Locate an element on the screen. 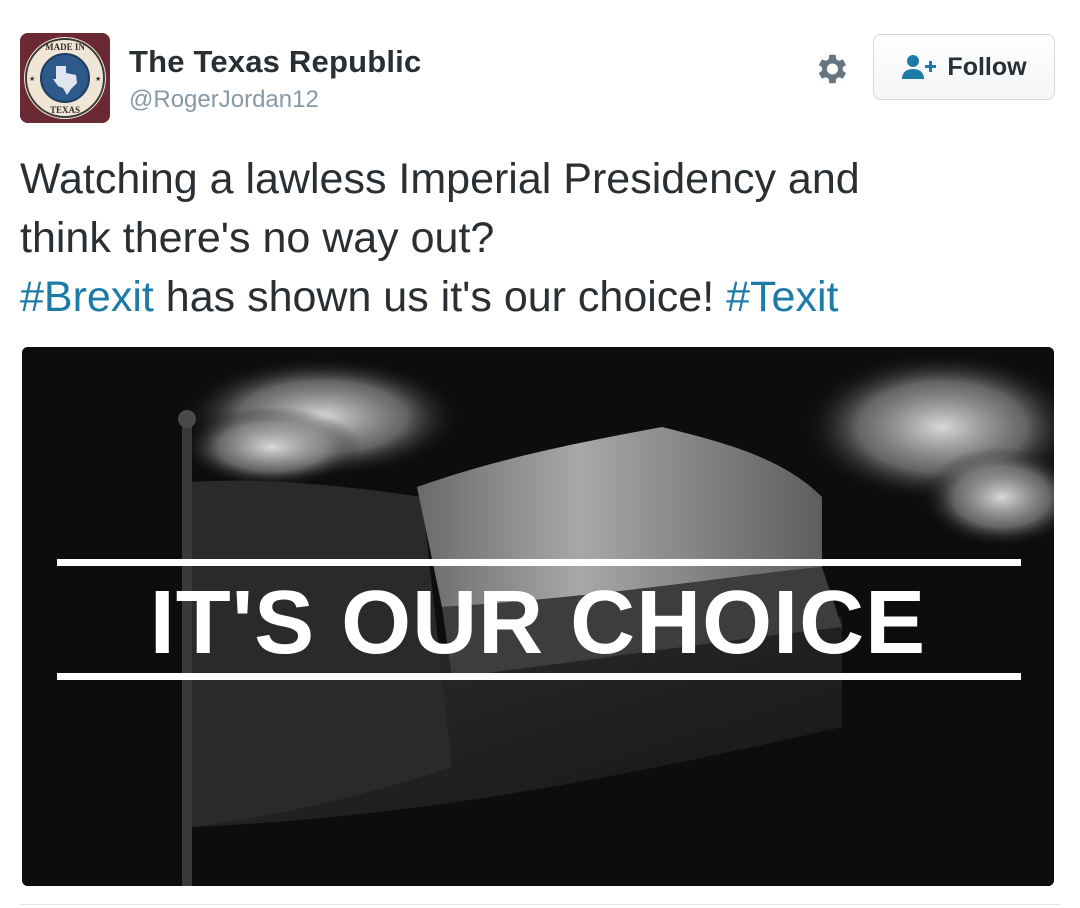  user-handle: @RogerJordan12 is located at coordinates (224, 100).